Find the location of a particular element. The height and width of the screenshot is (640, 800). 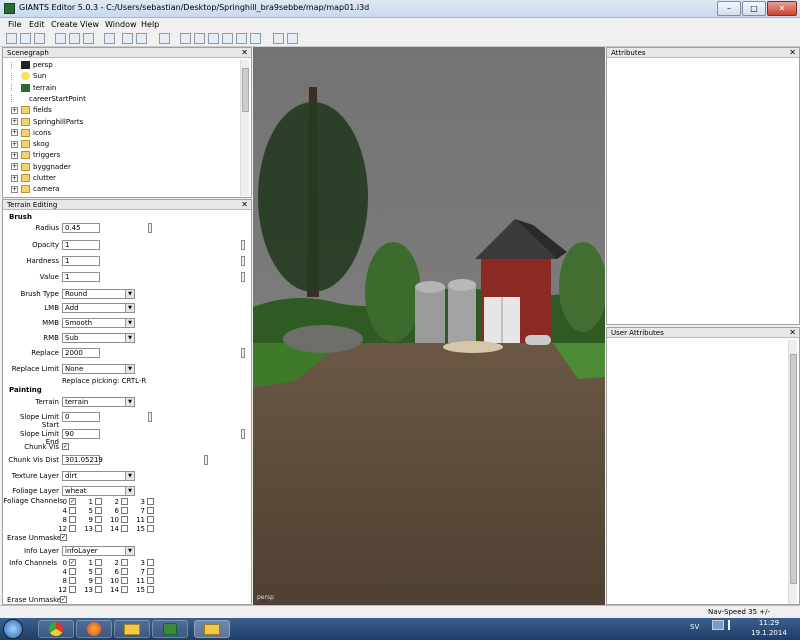

hardness-slider is located at coordinates (194, 261).